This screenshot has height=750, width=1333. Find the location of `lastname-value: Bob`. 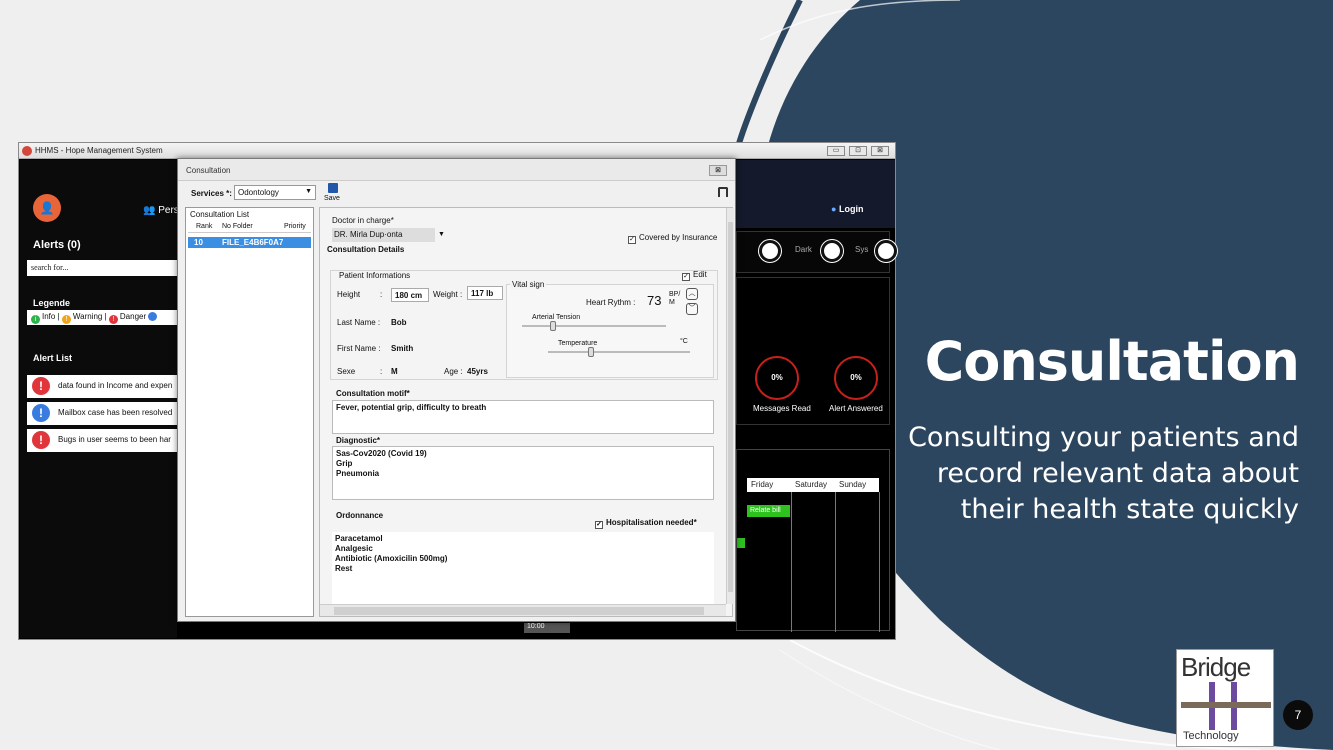

lastname-value: Bob is located at coordinates (399, 322).